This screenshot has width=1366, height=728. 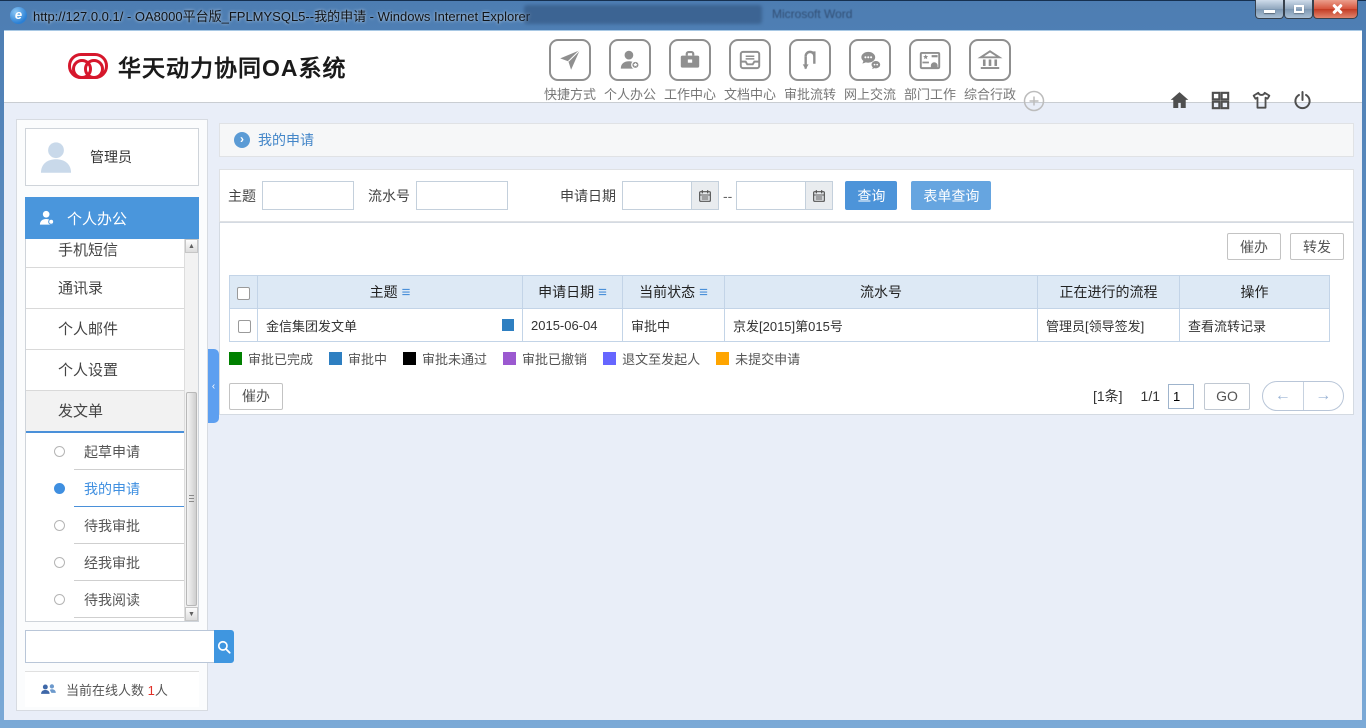 I want to click on sidebar-scrollbar: ▲ ▼, so click(x=191, y=430).